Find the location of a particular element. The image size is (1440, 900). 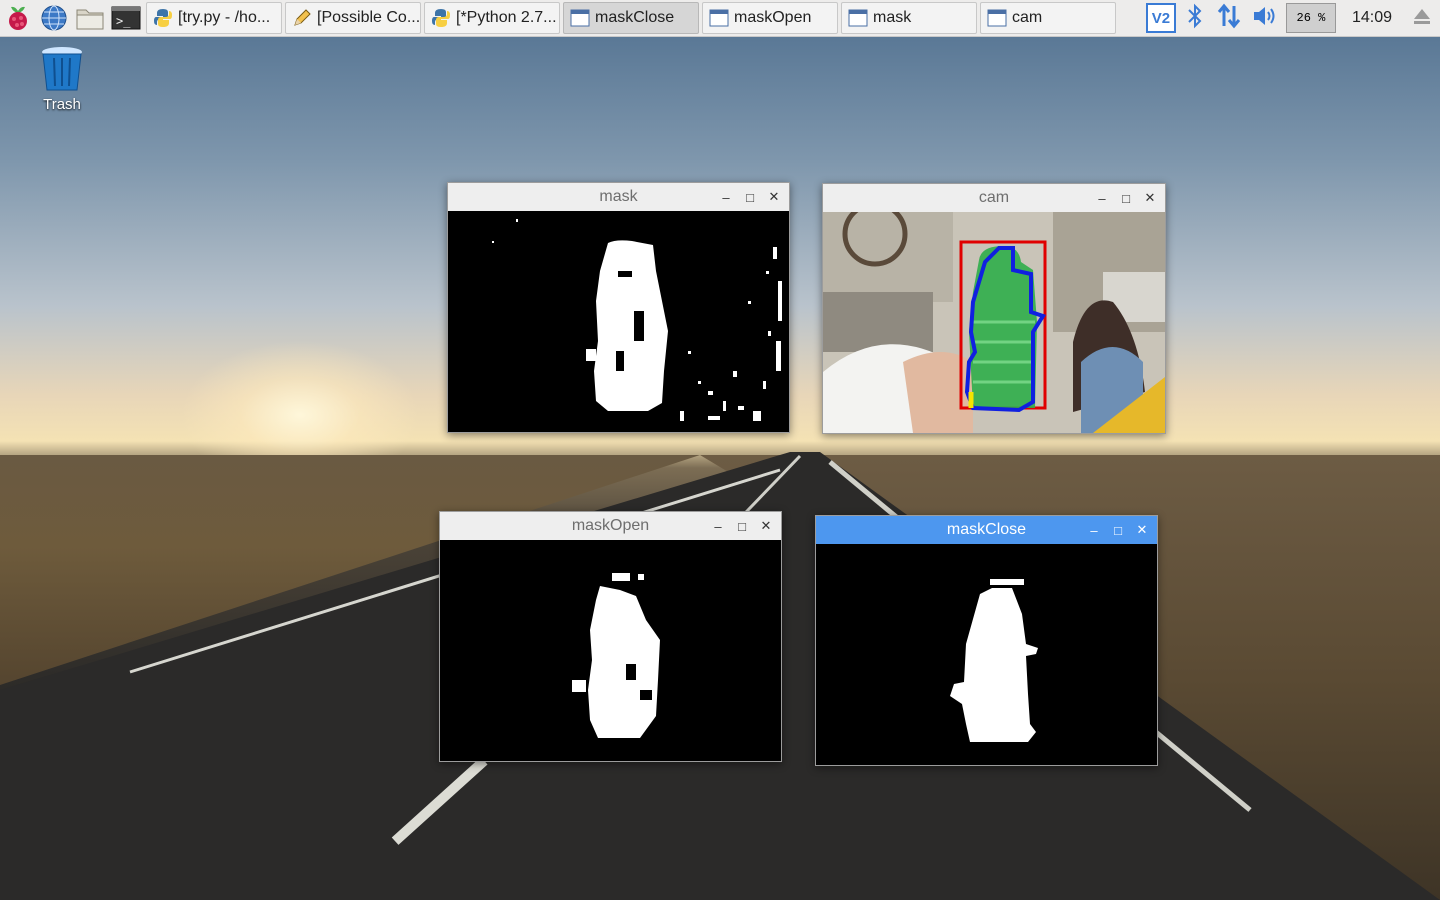

window-maskopen: maskOpen ‒ □ ✕ is located at coordinates (610, 636).